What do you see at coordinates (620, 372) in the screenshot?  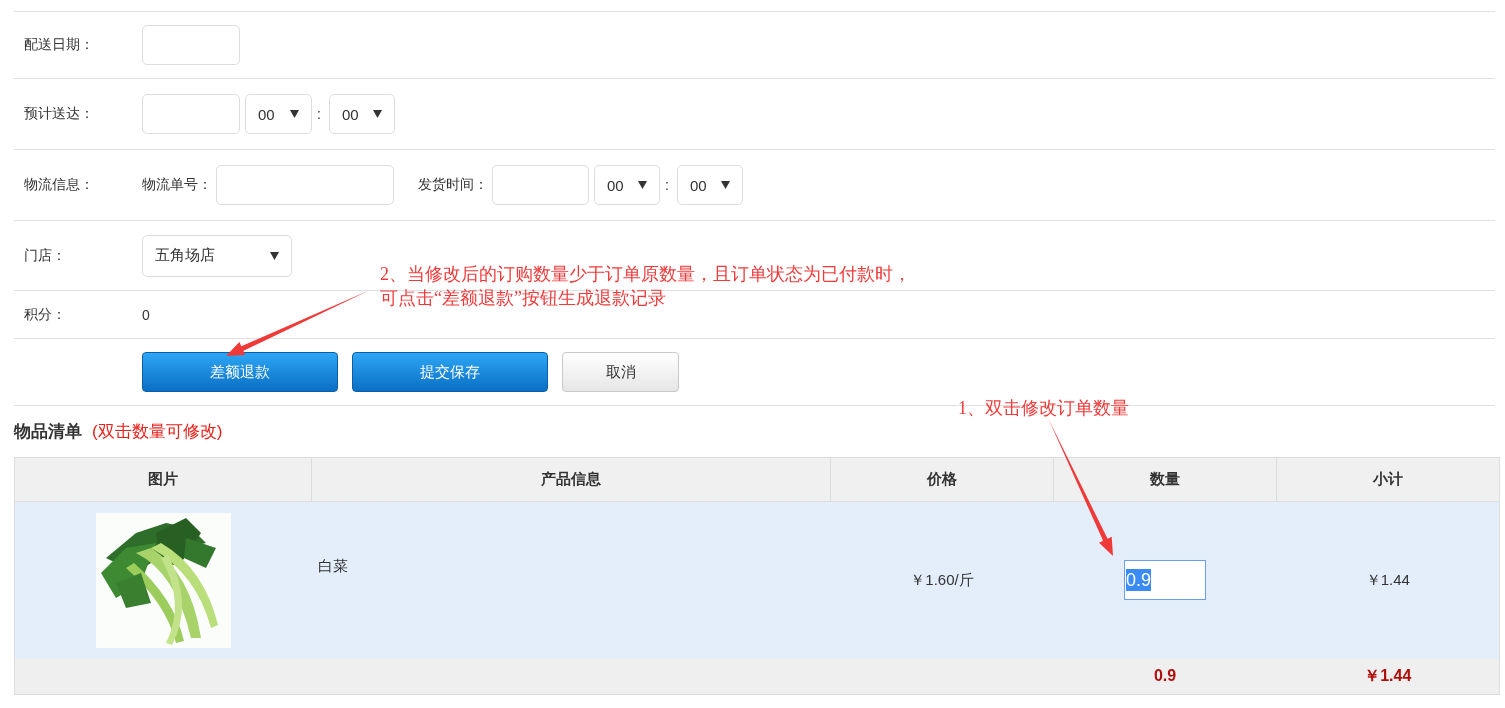 I see `cancel-button: 取消` at bounding box center [620, 372].